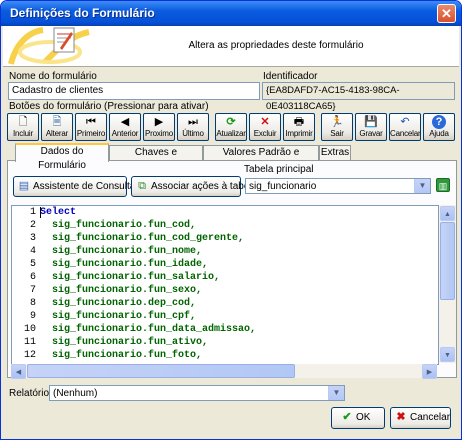 Image resolution: width=462 pixels, height=440 pixels. Describe the element at coordinates (118, 316) in the screenshot. I see `code-text: sig_funcionario.fun_cpf,` at that location.